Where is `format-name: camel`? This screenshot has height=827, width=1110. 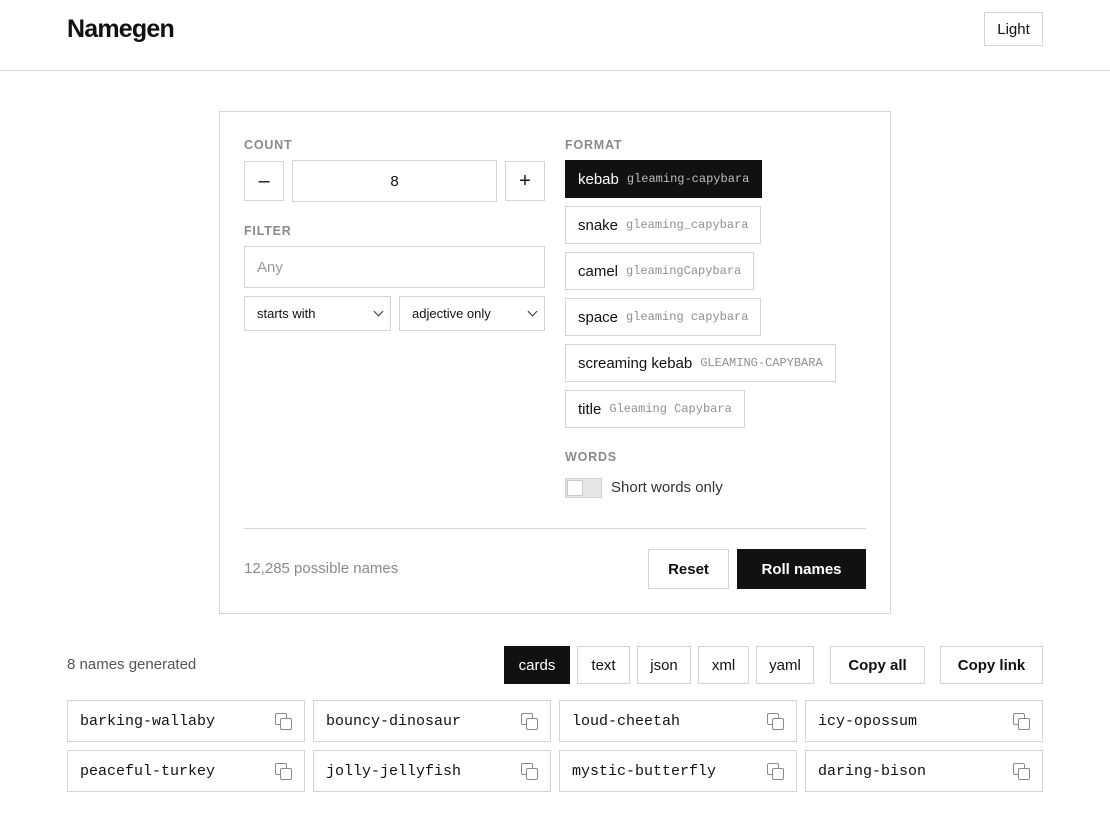 format-name: camel is located at coordinates (598, 271).